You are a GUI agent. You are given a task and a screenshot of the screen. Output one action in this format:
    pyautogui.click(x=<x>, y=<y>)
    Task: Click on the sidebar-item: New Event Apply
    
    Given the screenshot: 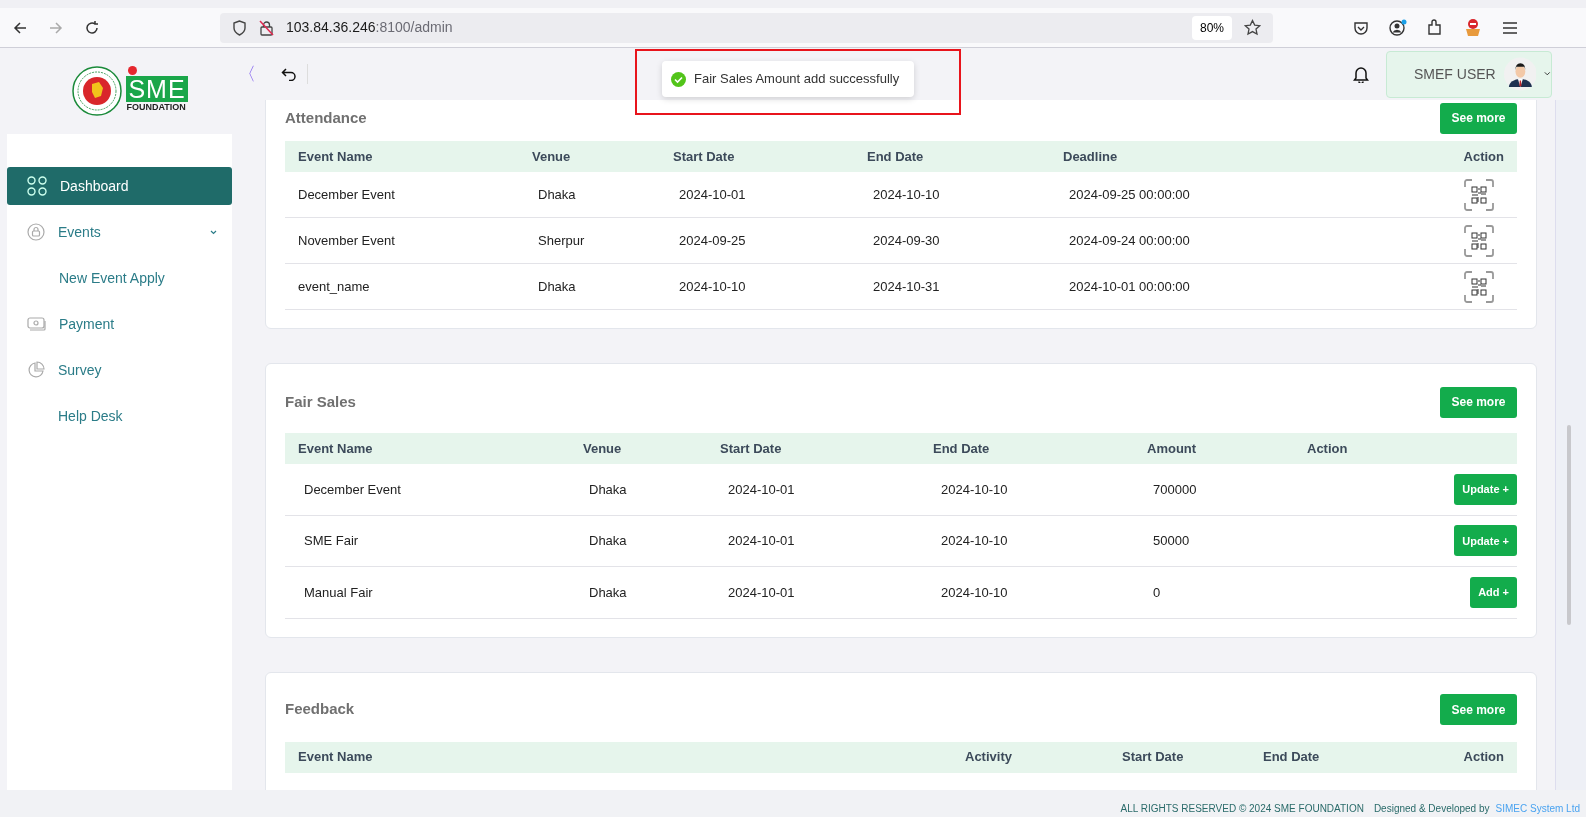 What is the action you would take?
    pyautogui.click(x=119, y=278)
    